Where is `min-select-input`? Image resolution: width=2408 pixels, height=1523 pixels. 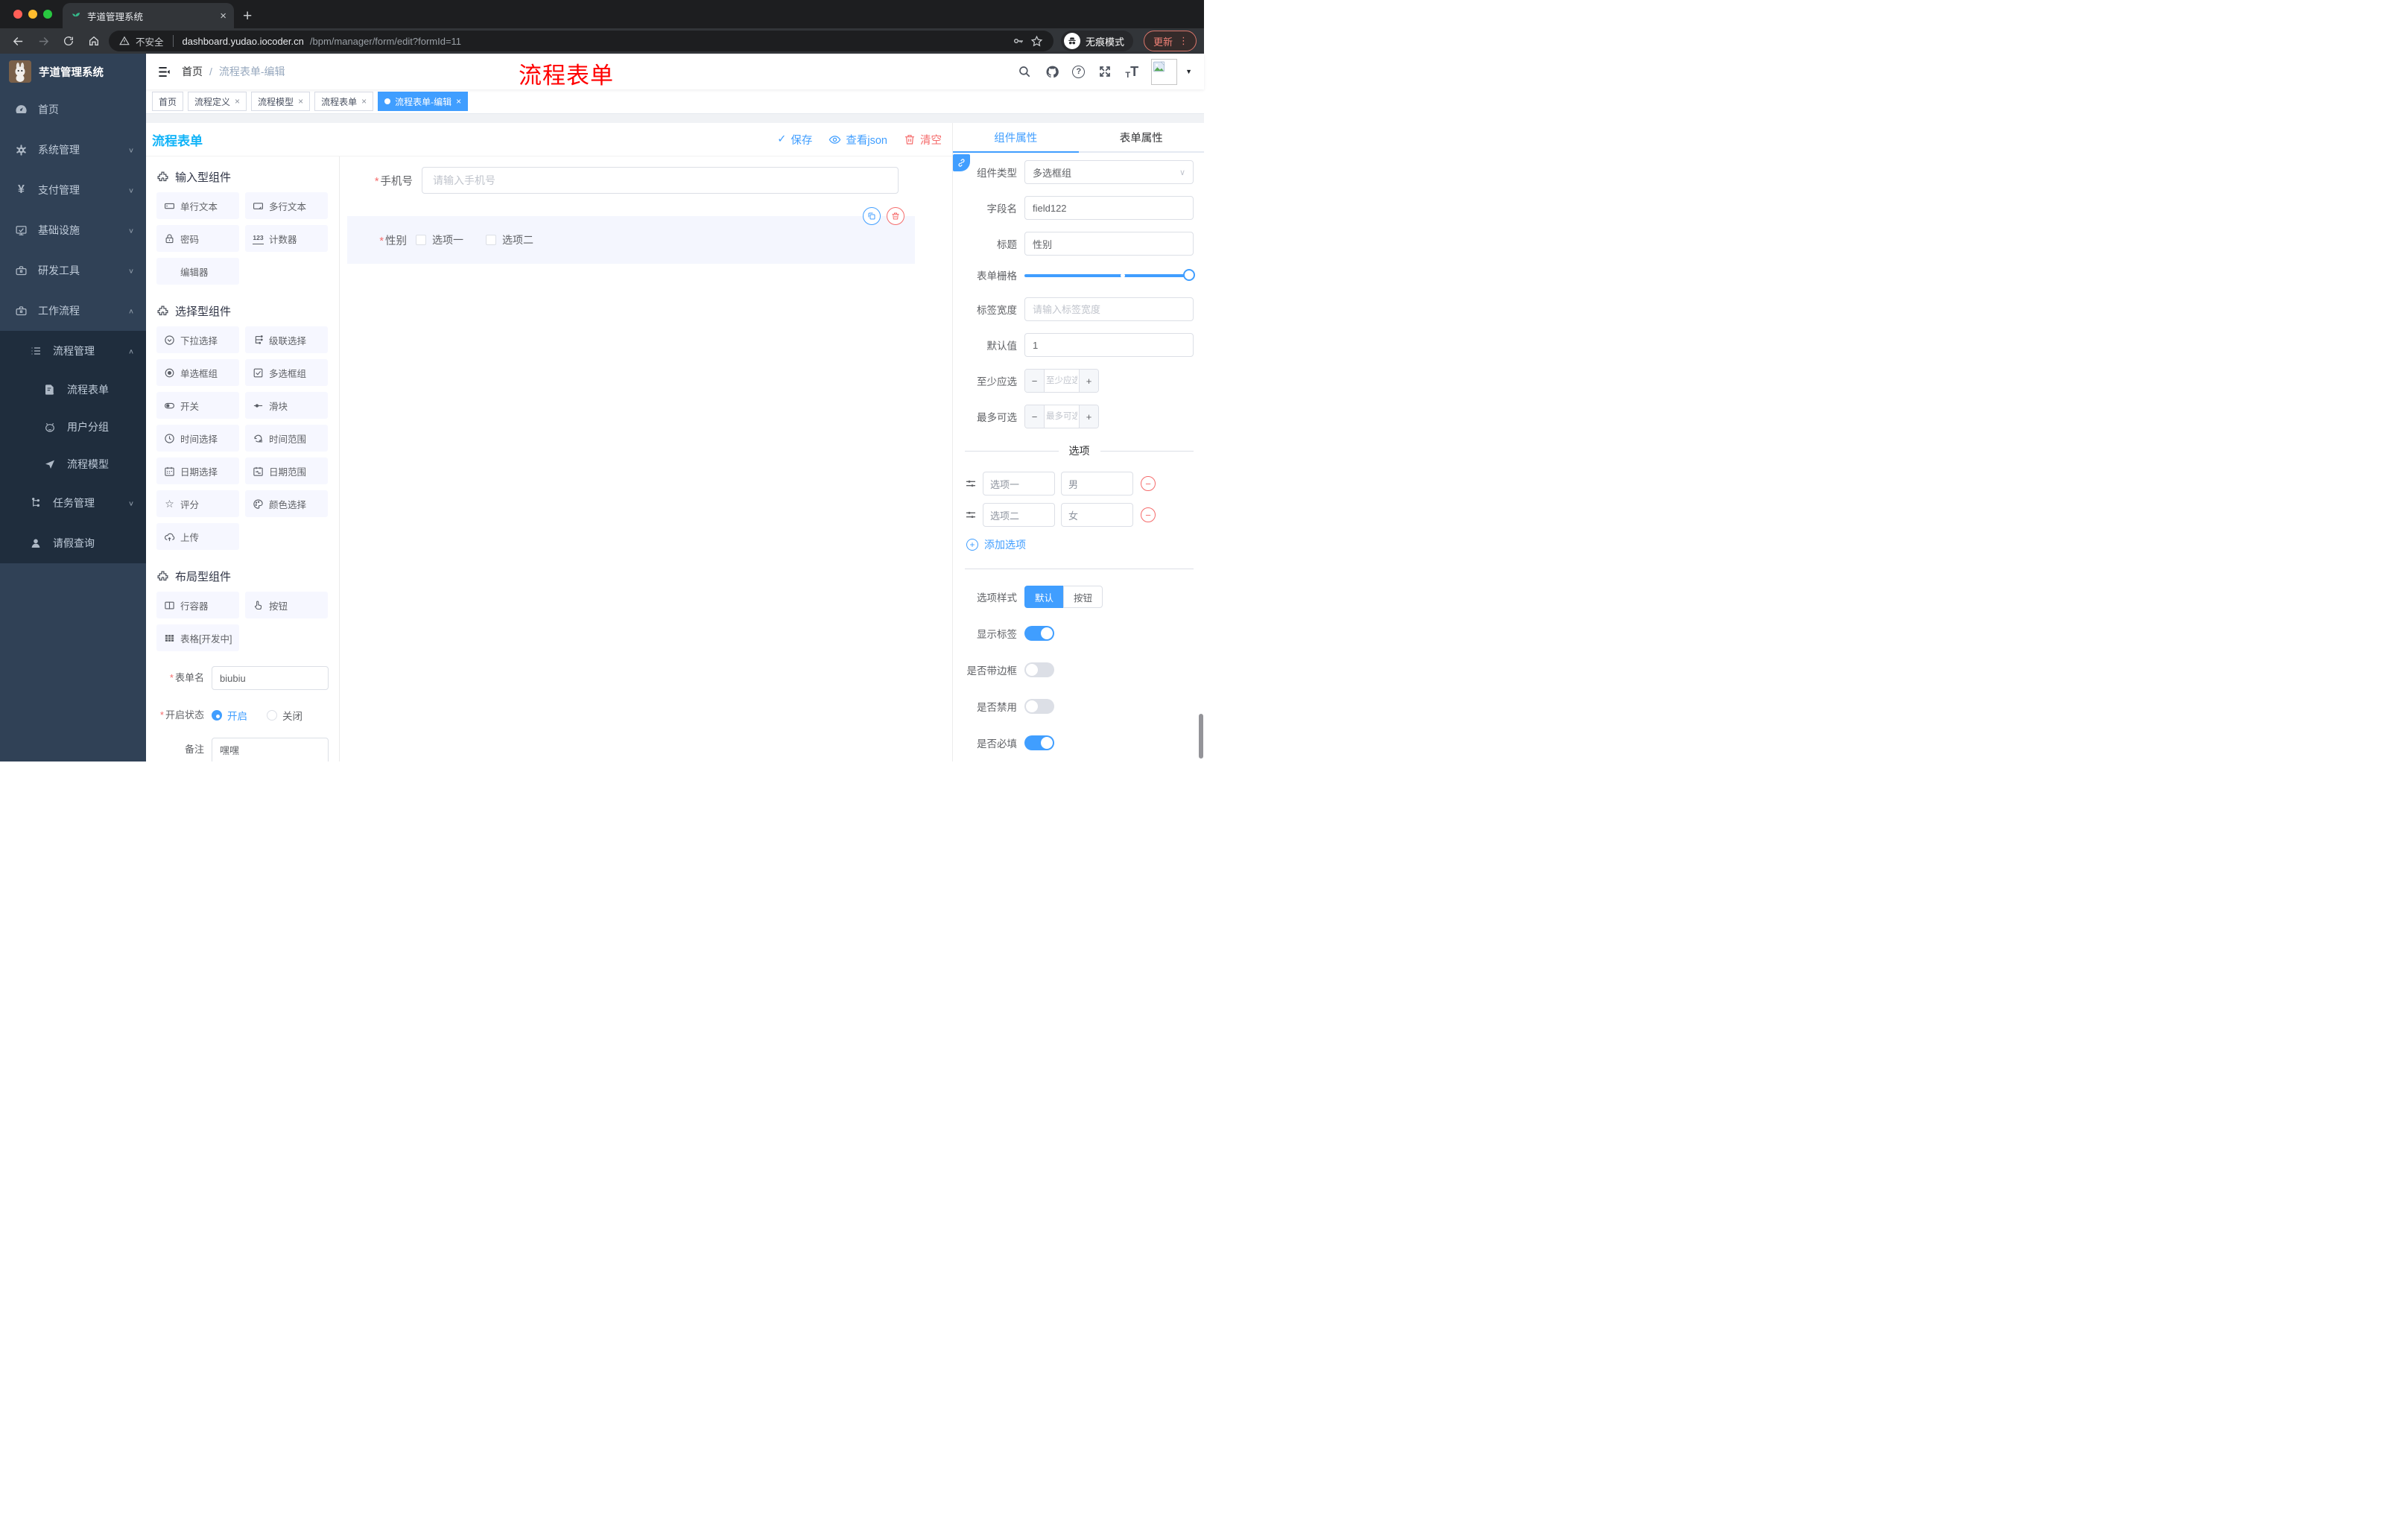 min-select-input is located at coordinates (1062, 381).